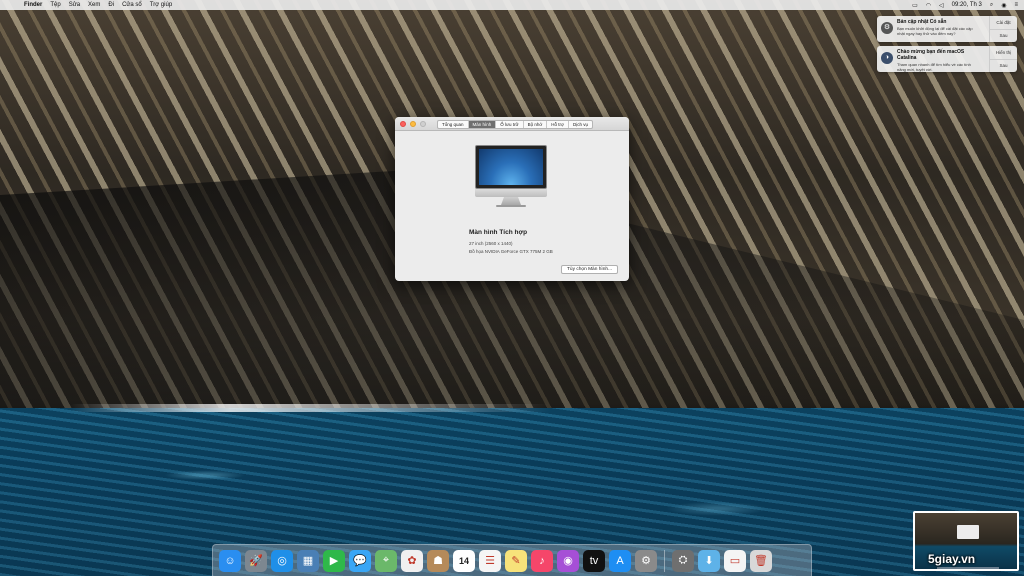 The image size is (1024, 576). What do you see at coordinates (952, 559) in the screenshot?
I see `watermark: 5giay.vn` at bounding box center [952, 559].